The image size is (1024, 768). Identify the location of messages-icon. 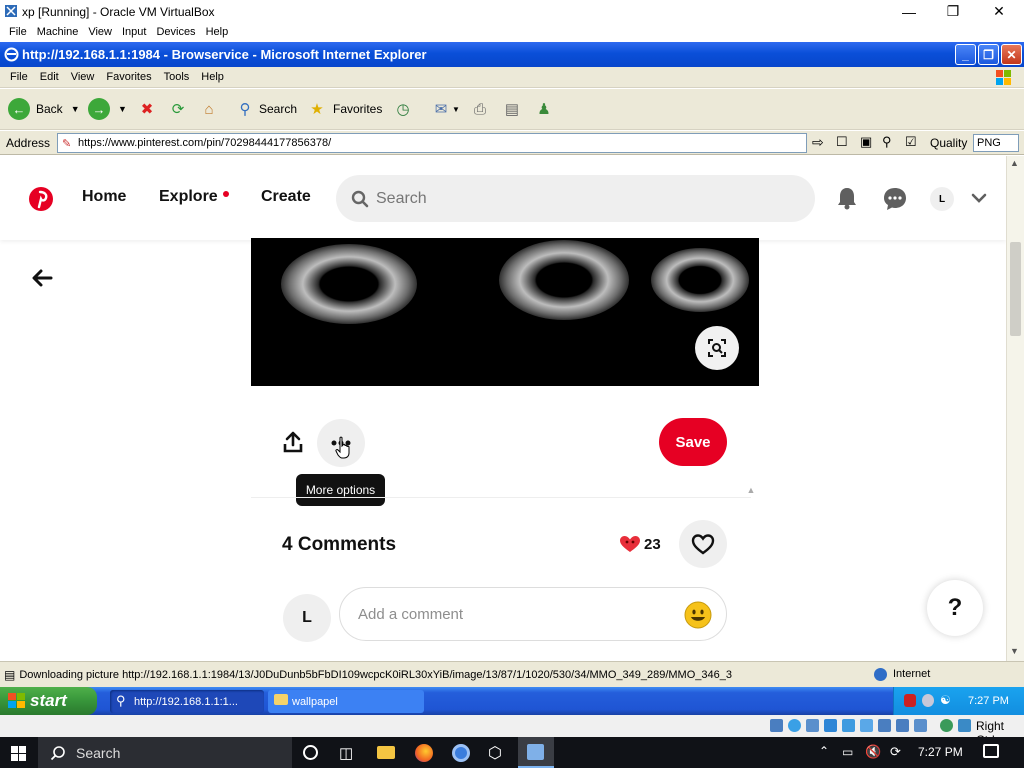
(895, 199).